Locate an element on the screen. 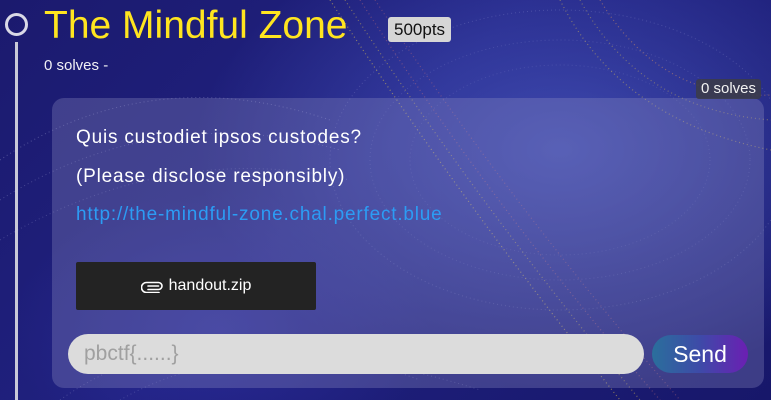  handout-download-button: handout.zip is located at coordinates (196, 286).